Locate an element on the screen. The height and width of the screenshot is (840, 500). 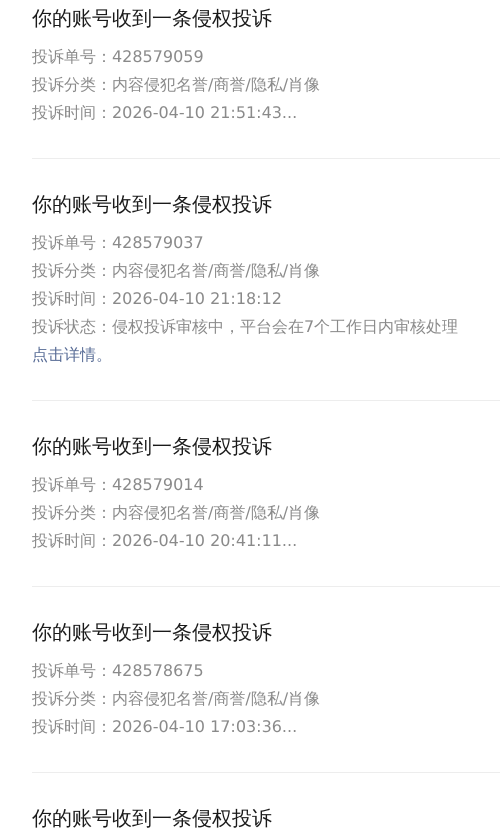
detail-line: 投诉单号：428579014 is located at coordinates (118, 485).